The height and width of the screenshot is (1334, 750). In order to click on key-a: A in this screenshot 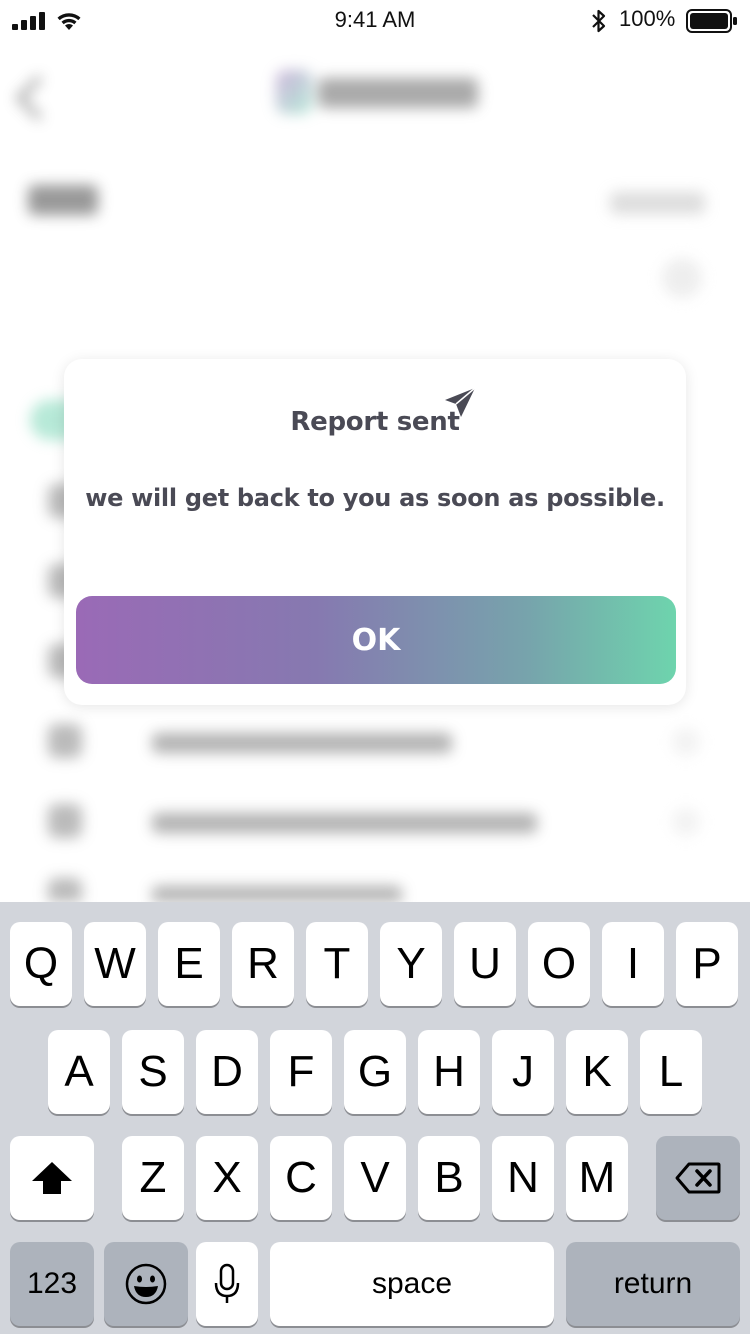, I will do `click(79, 1072)`.